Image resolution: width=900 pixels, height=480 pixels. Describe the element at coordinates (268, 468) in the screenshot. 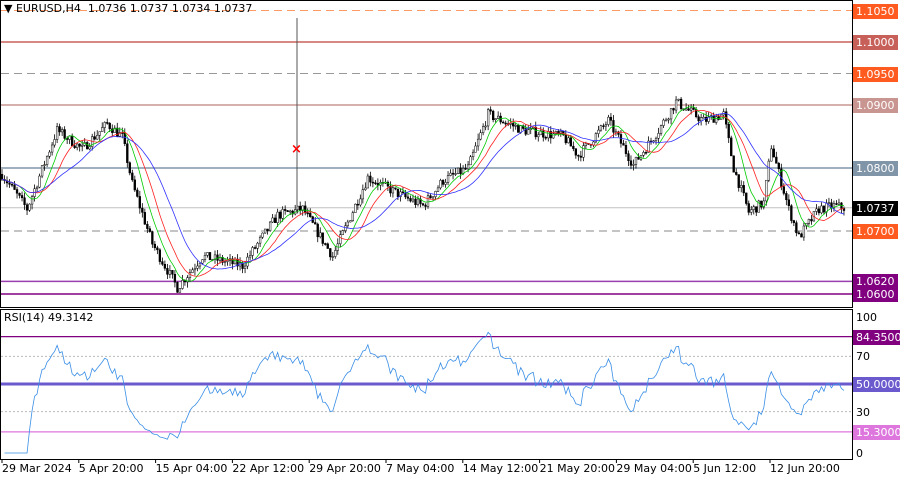

I see `time-axis-label: 22 Apr 12:00` at that location.